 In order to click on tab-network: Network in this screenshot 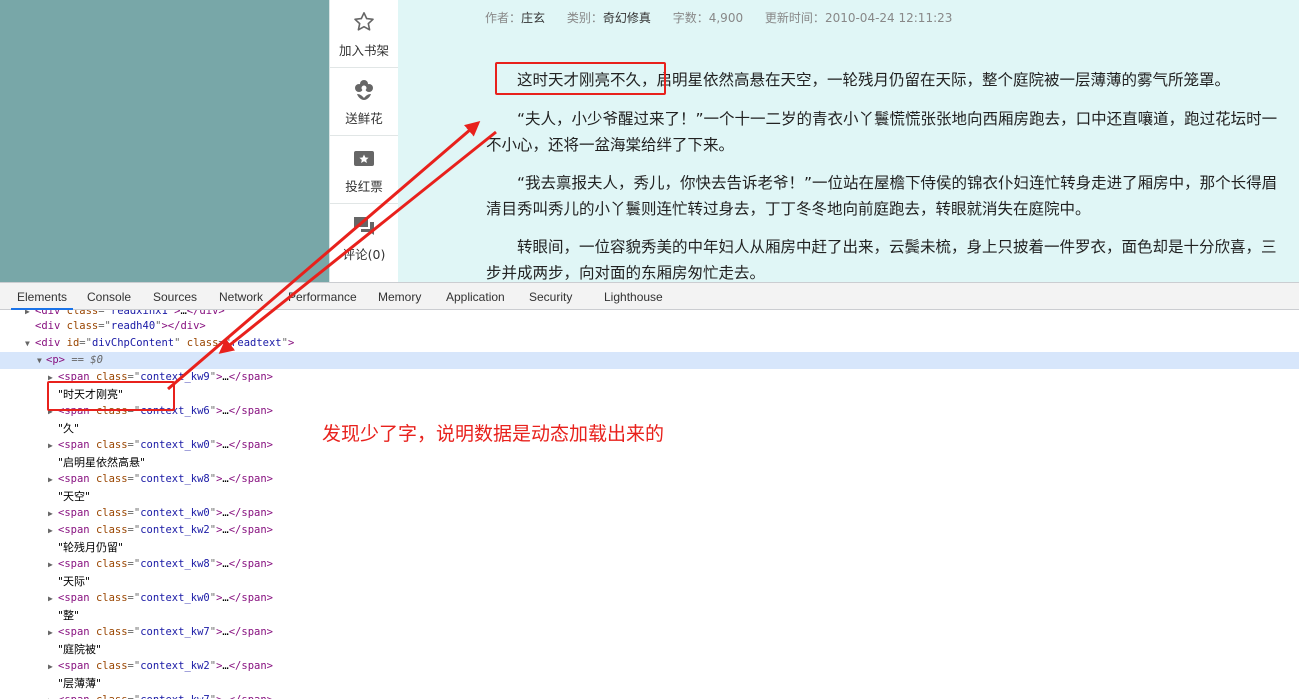, I will do `click(241, 297)`.